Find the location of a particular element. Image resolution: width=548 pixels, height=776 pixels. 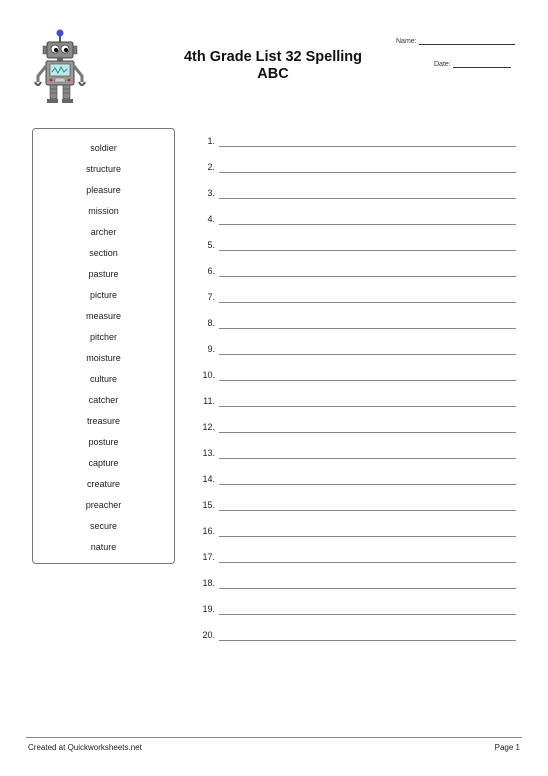

answer-row: 13. is located at coordinates (356, 454).